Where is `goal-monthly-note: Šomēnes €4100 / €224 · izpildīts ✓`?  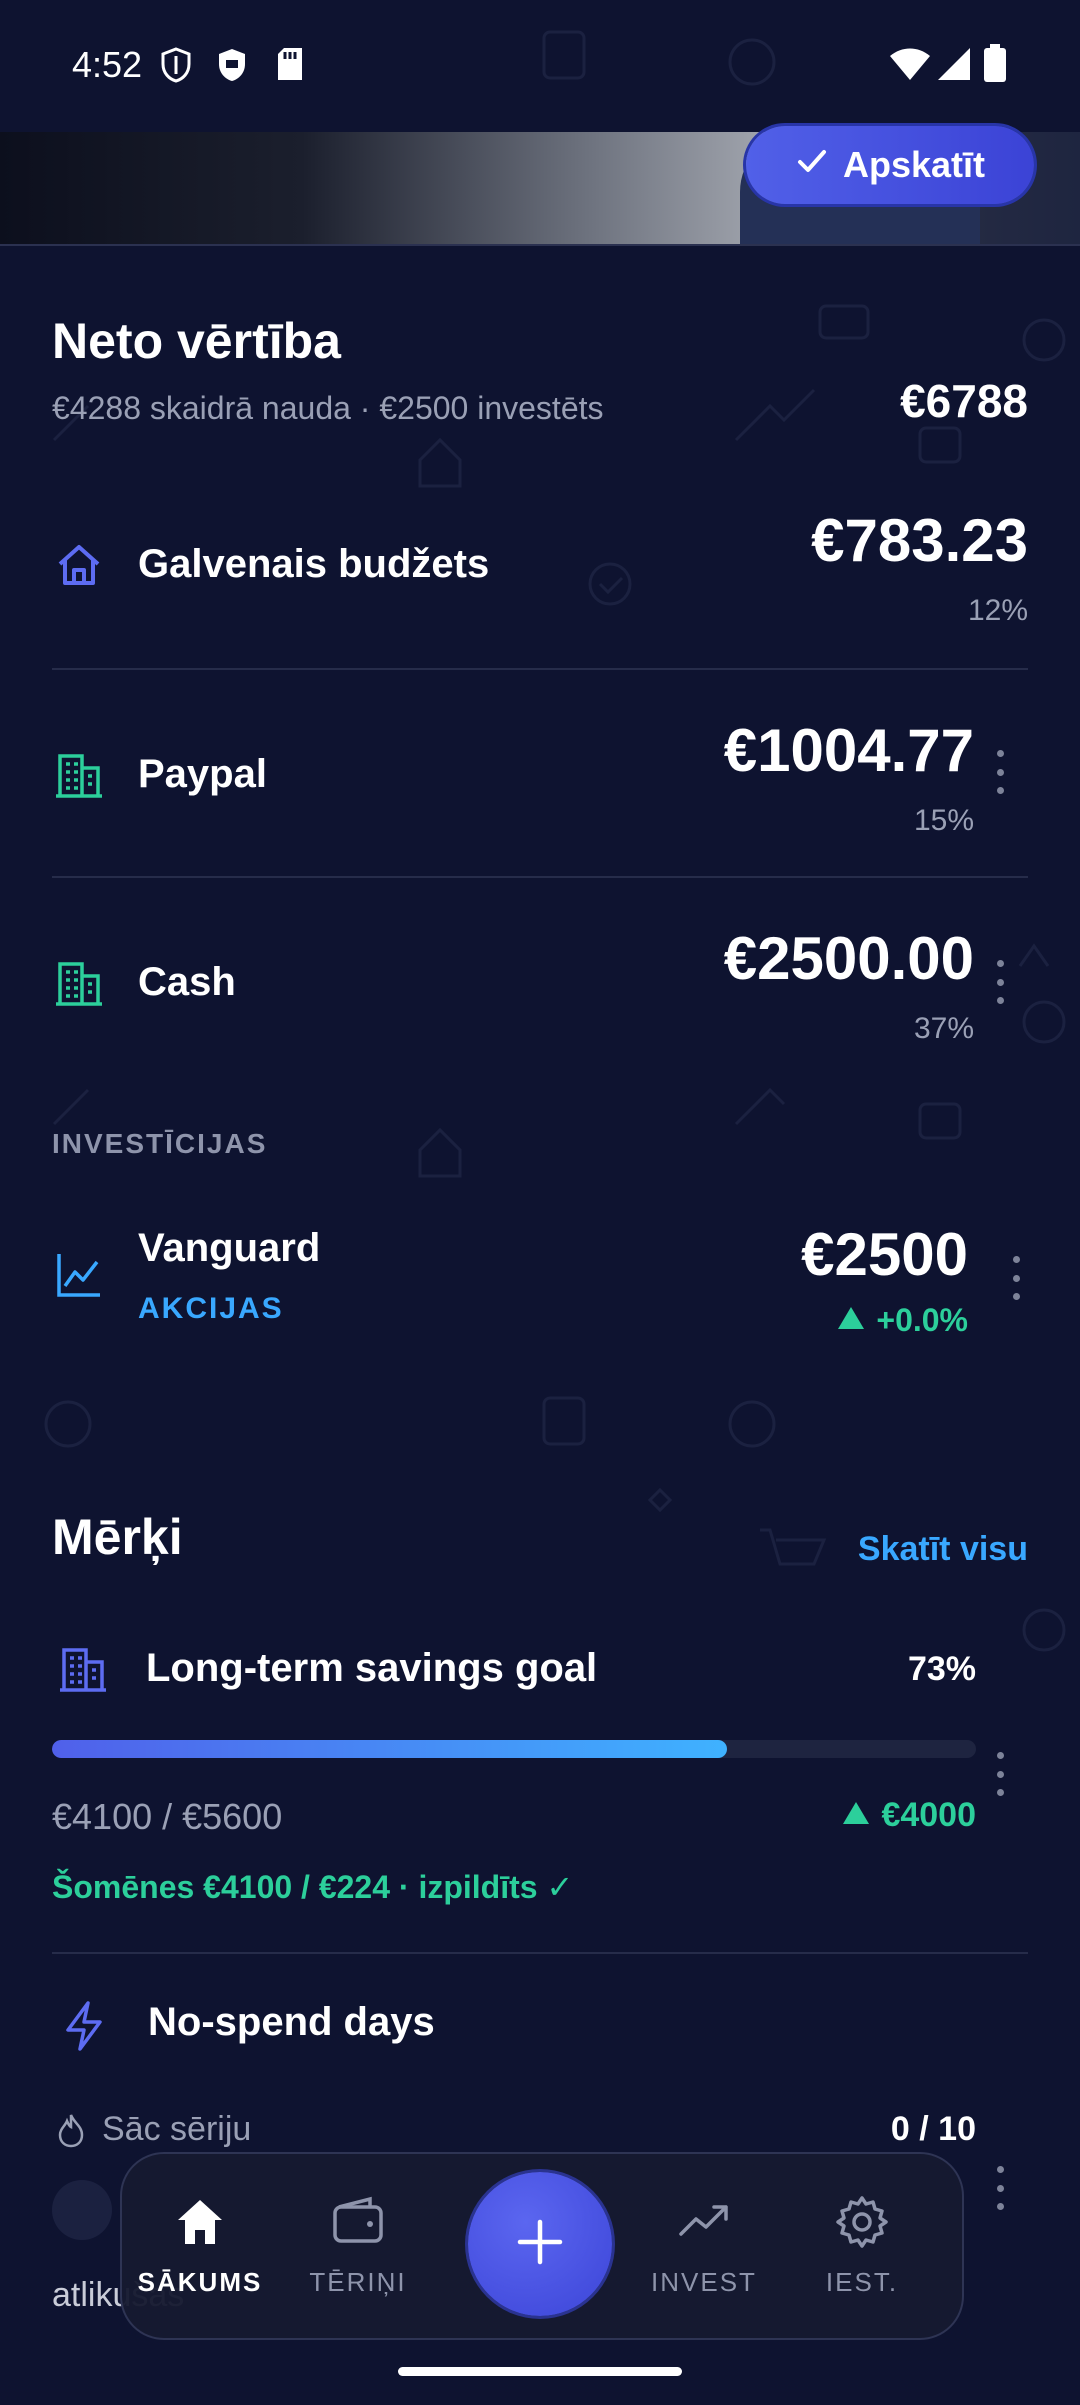
goal-monthly-note: Šomēnes €4100 / €224 · izpildīts ✓ is located at coordinates (313, 1887).